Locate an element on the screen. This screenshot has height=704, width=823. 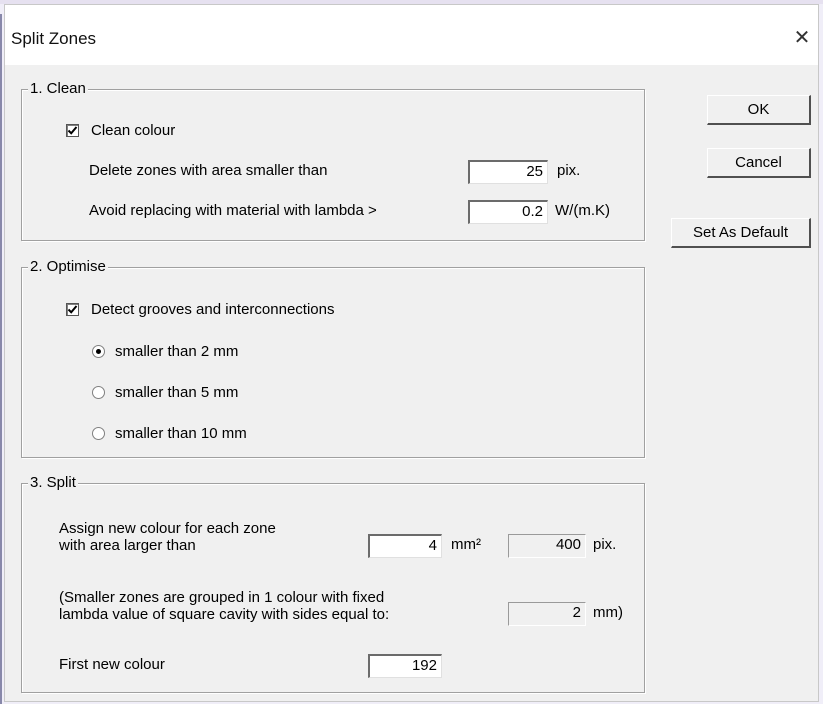
area-pix-unit: pix. is located at coordinates (605, 544).